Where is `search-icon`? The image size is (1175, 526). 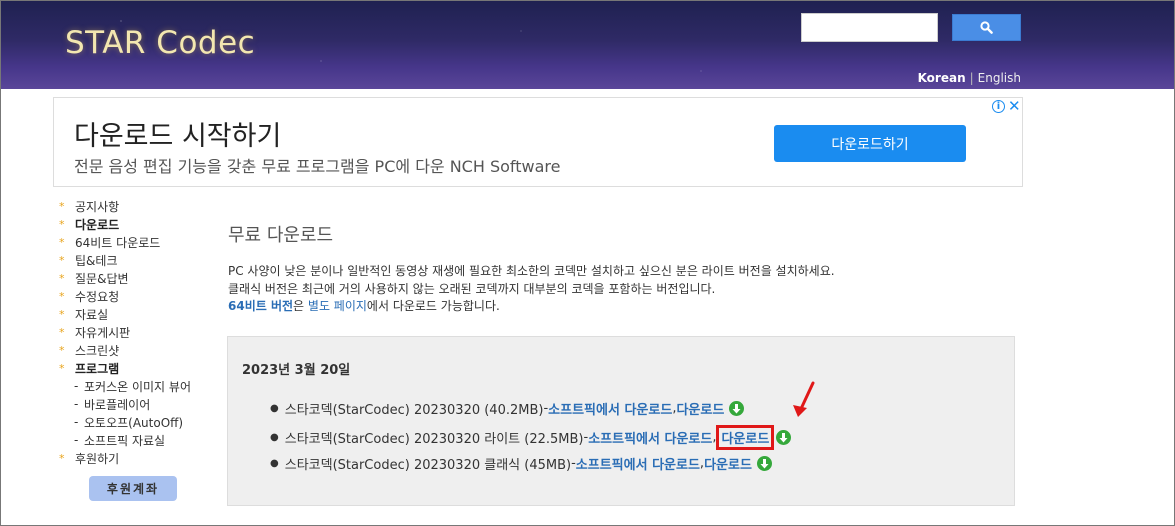
search-icon is located at coordinates (986, 27).